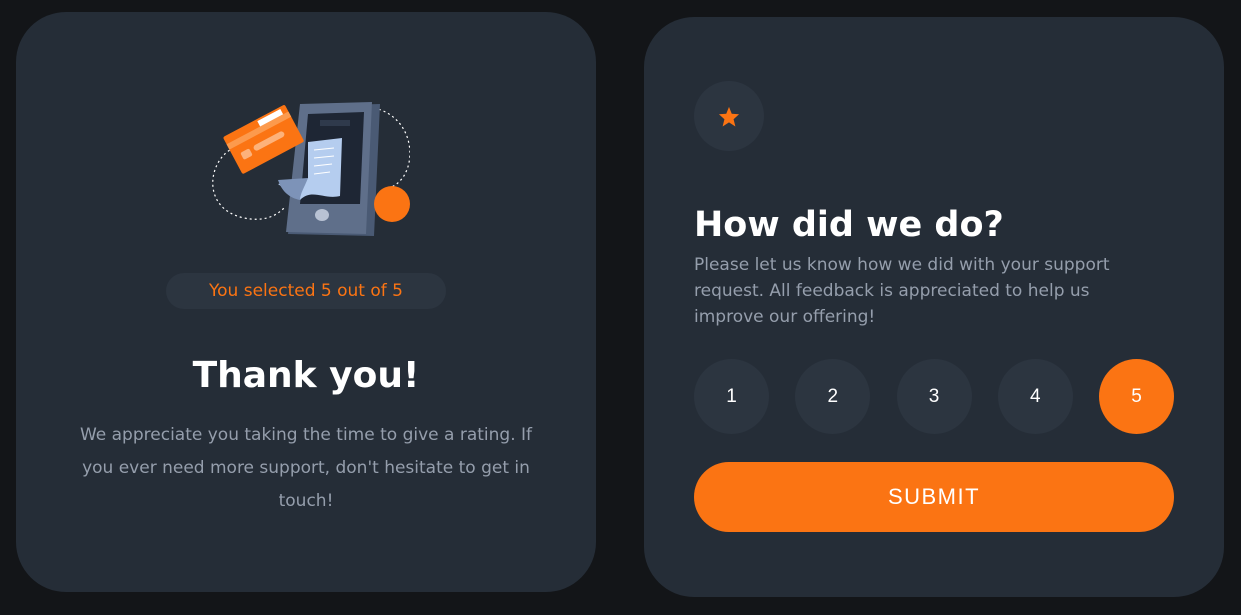 This screenshot has width=1241, height=615. I want to click on selected-rating-pill: You selected 5 out of 5, so click(306, 291).